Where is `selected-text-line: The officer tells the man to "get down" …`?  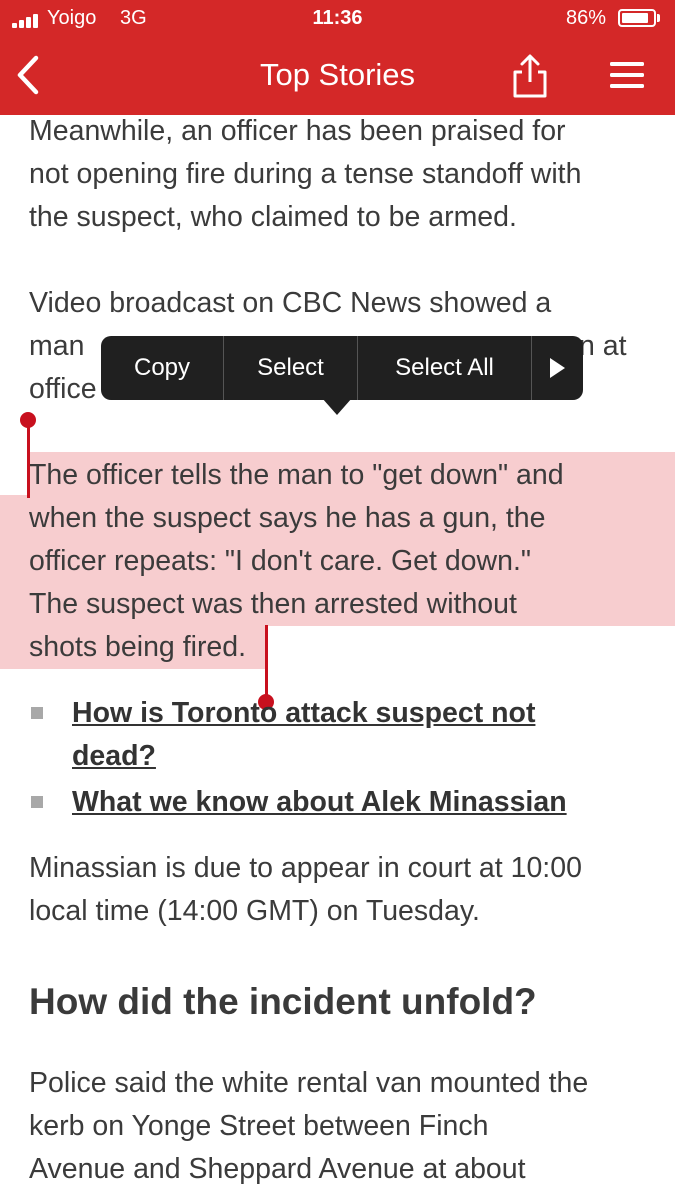 selected-text-line: The officer tells the man to "get down" … is located at coordinates (296, 475).